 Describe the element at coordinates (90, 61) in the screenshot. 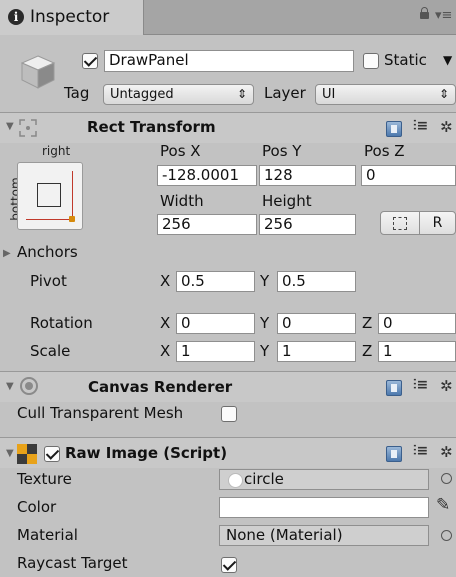

I see `gameobject-active-checkbox` at that location.